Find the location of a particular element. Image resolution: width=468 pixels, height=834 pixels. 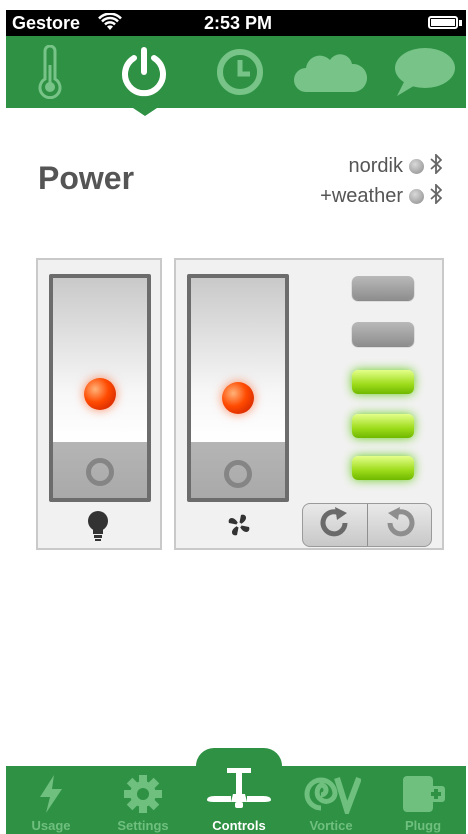

power-icon is located at coordinates (144, 72).